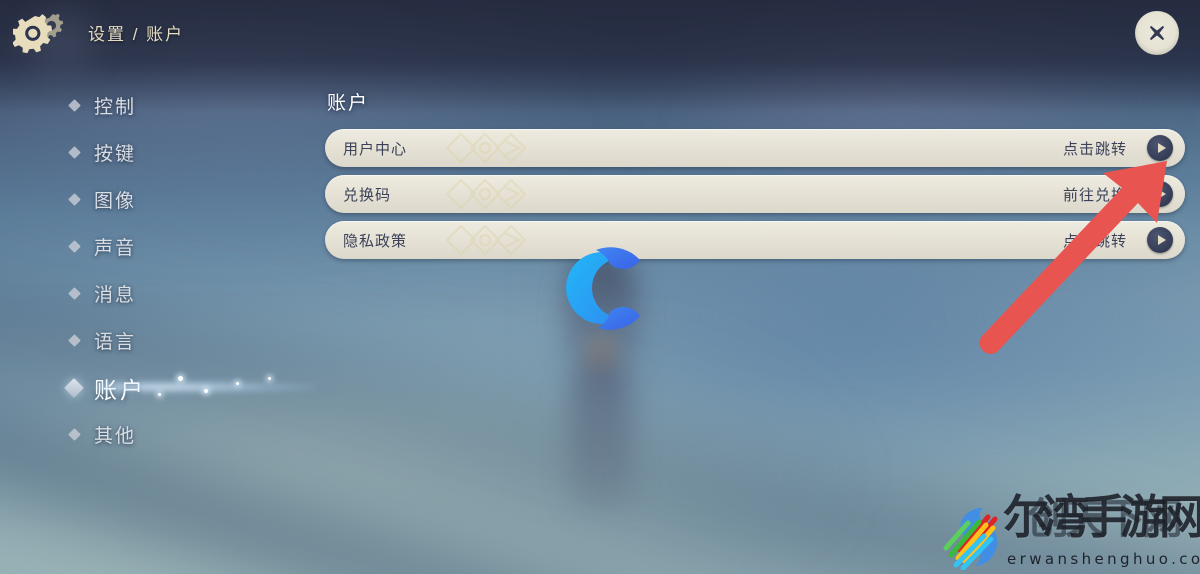  What do you see at coordinates (755, 240) in the screenshot?
I see `row-privacy-policy: 隐私政策 点击跳转` at bounding box center [755, 240].